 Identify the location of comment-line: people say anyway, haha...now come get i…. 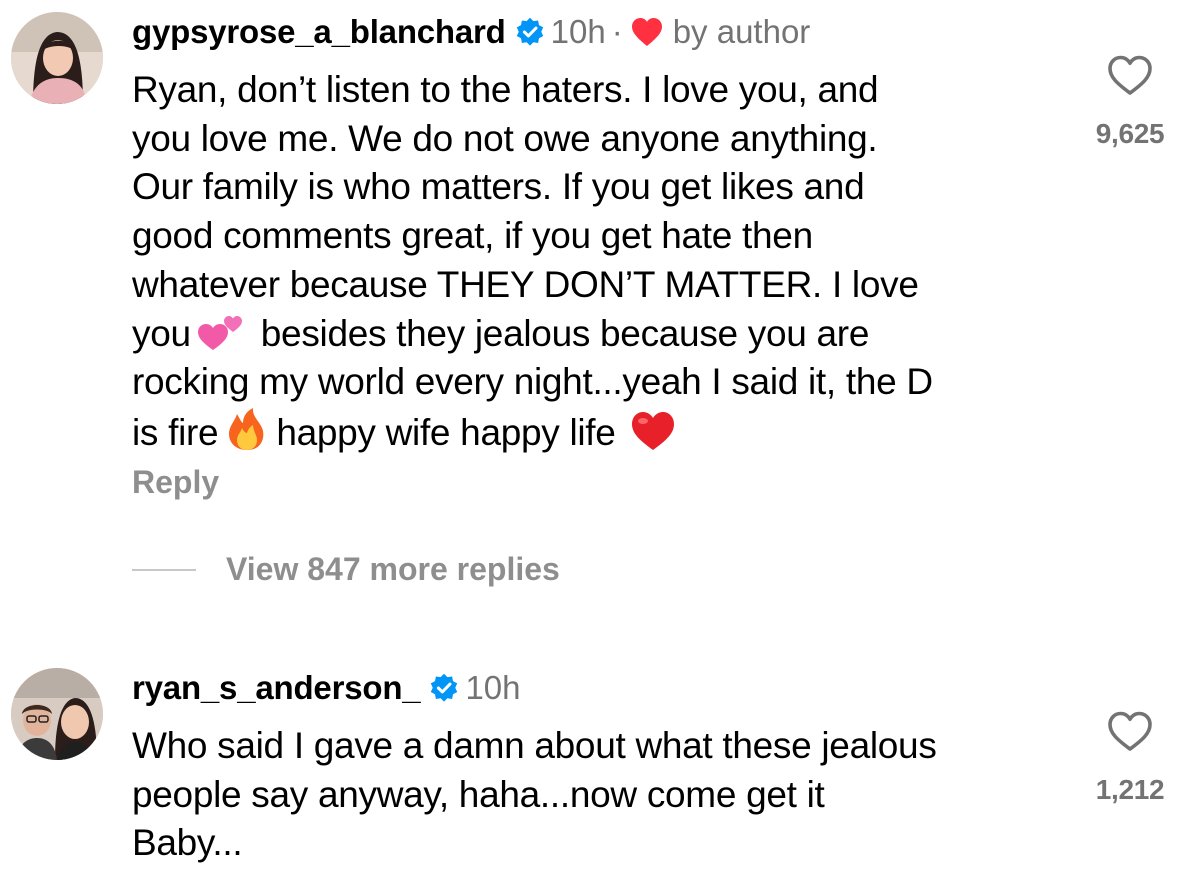
(478, 794).